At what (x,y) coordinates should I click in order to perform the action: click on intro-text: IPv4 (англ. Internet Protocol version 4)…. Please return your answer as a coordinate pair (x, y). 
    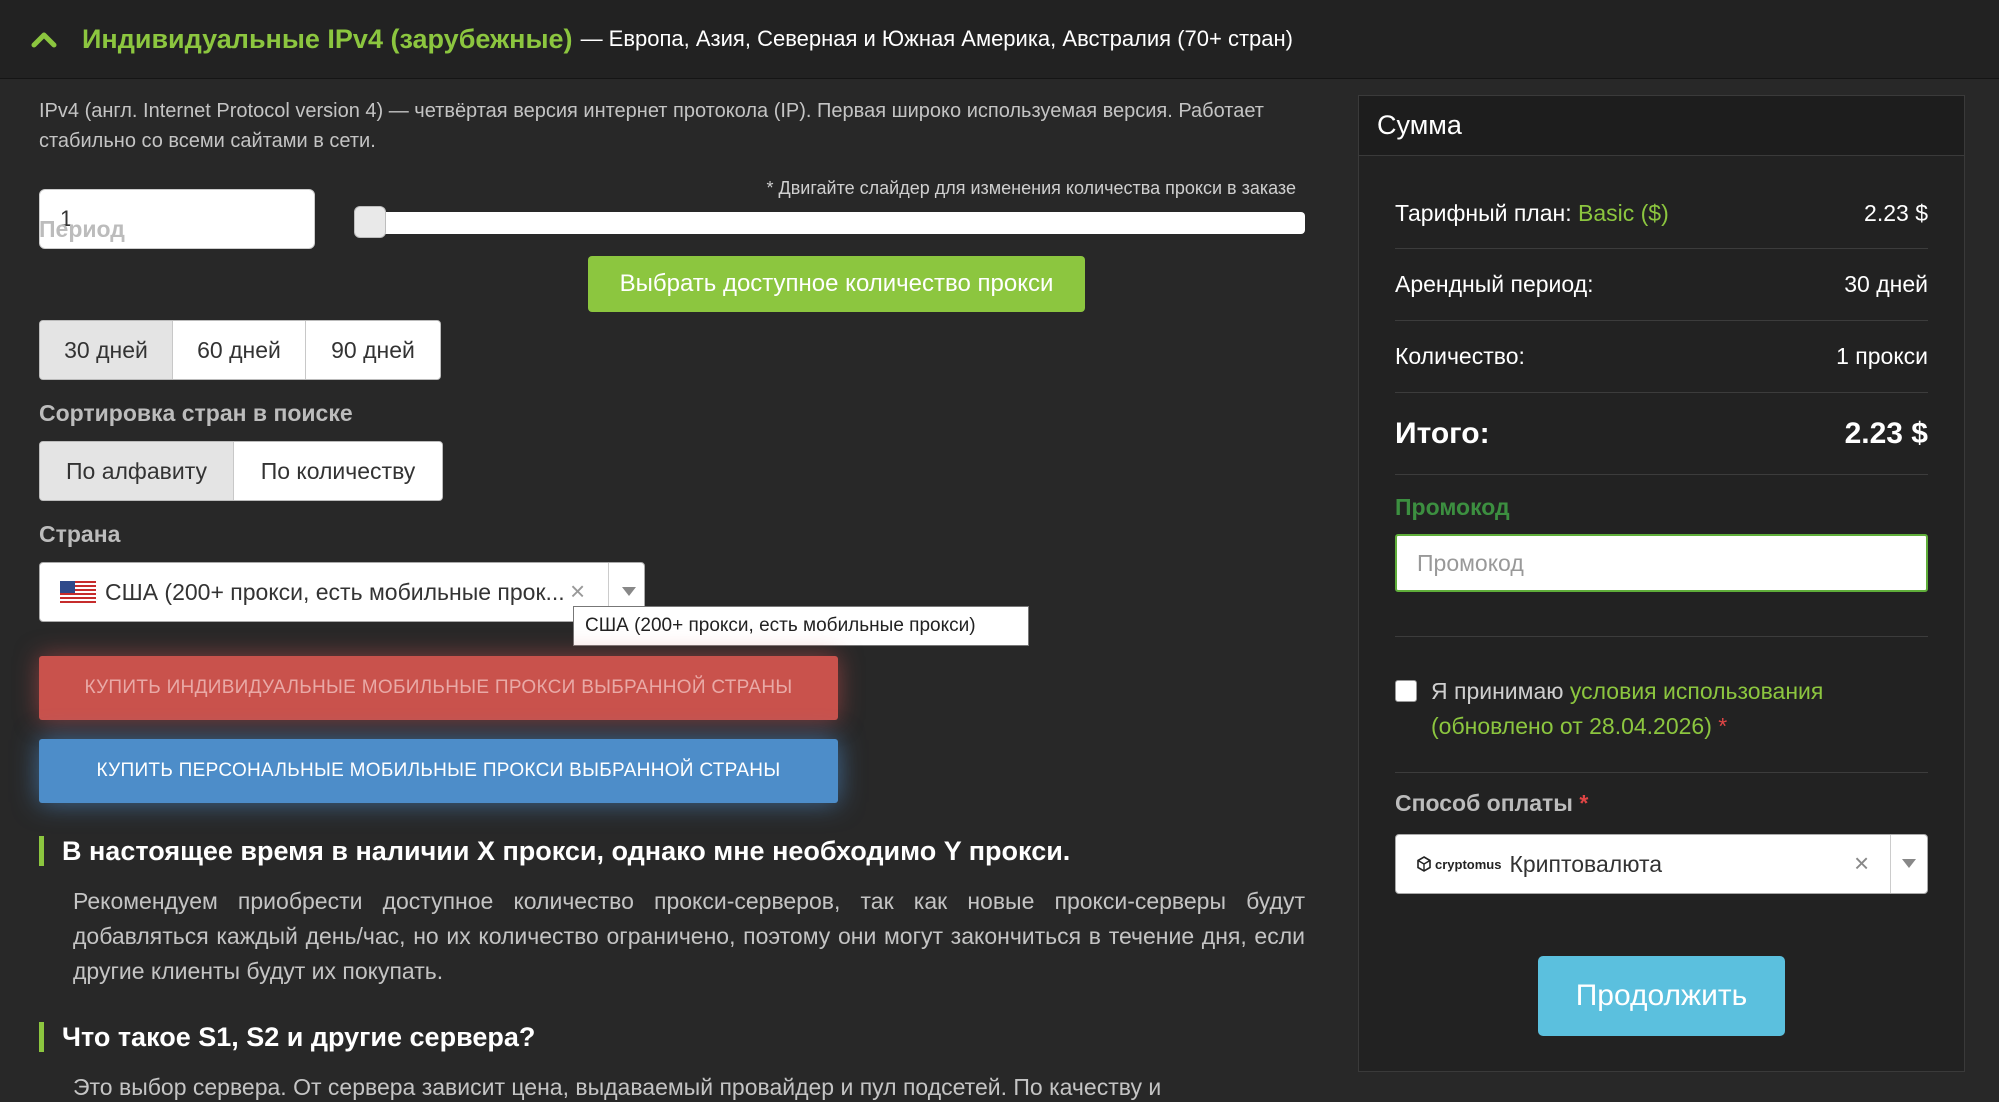
    Looking at the image, I should click on (651, 126).